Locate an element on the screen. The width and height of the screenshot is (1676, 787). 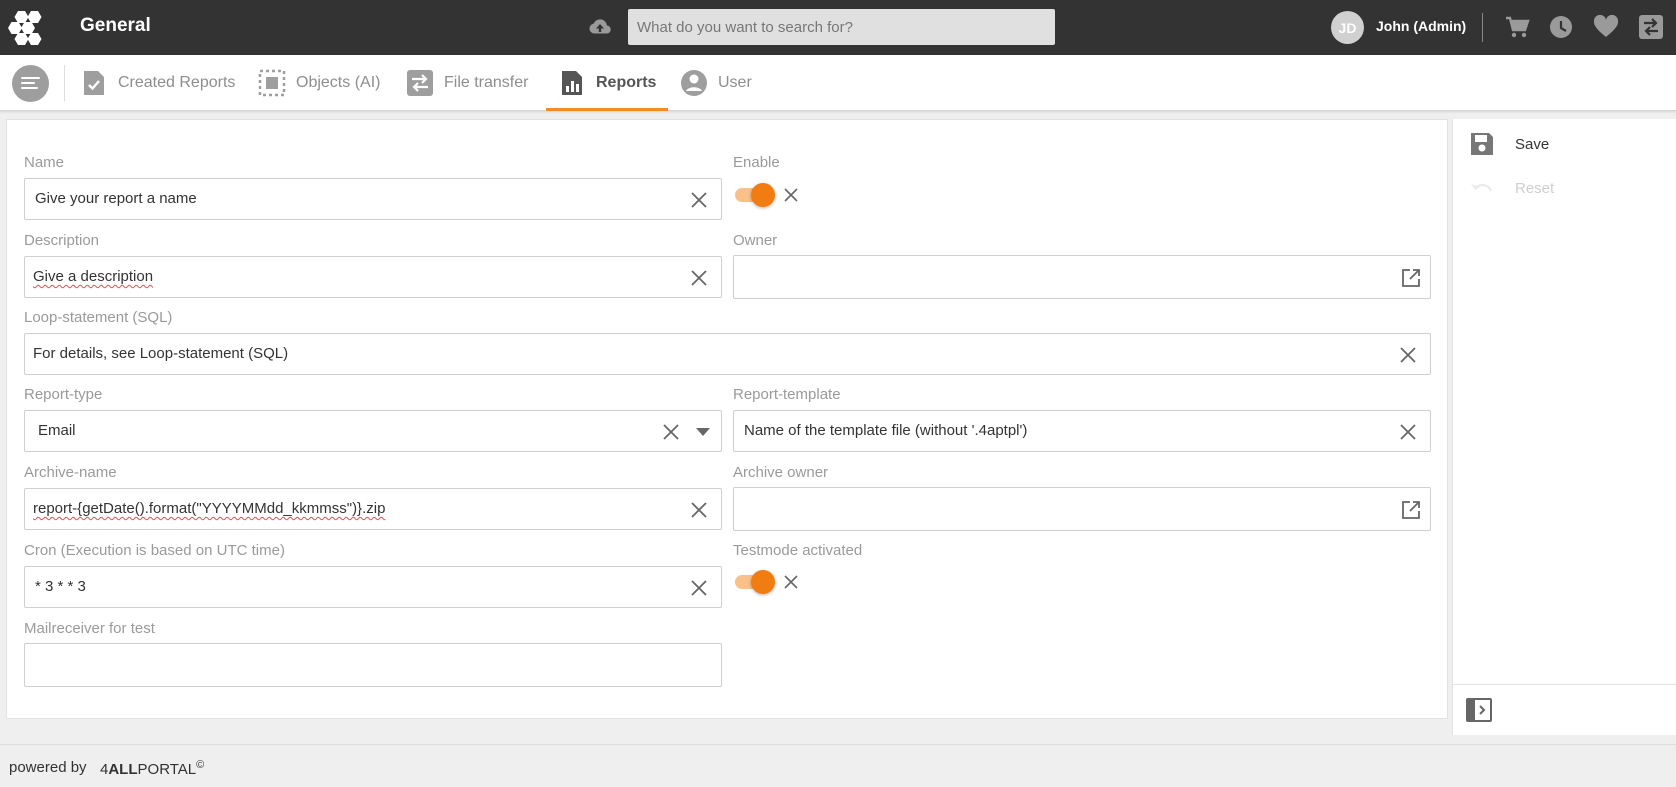
tab-reports: Reports is located at coordinates (607, 83).